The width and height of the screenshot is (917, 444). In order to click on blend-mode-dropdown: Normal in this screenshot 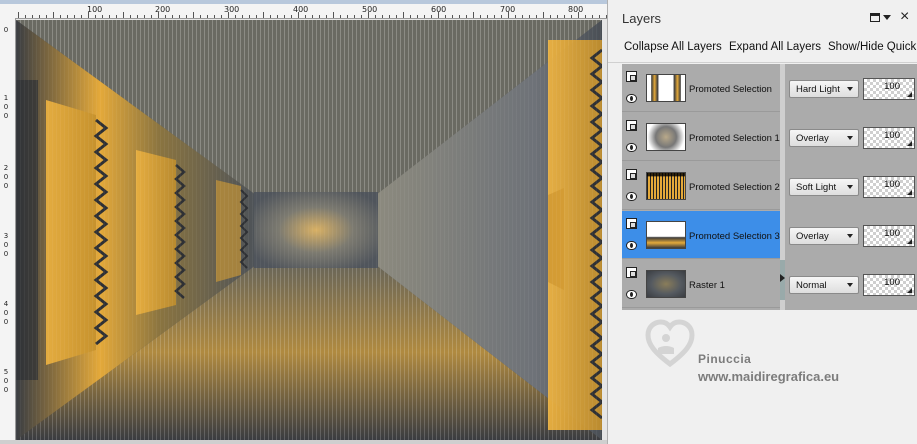, I will do `click(824, 285)`.